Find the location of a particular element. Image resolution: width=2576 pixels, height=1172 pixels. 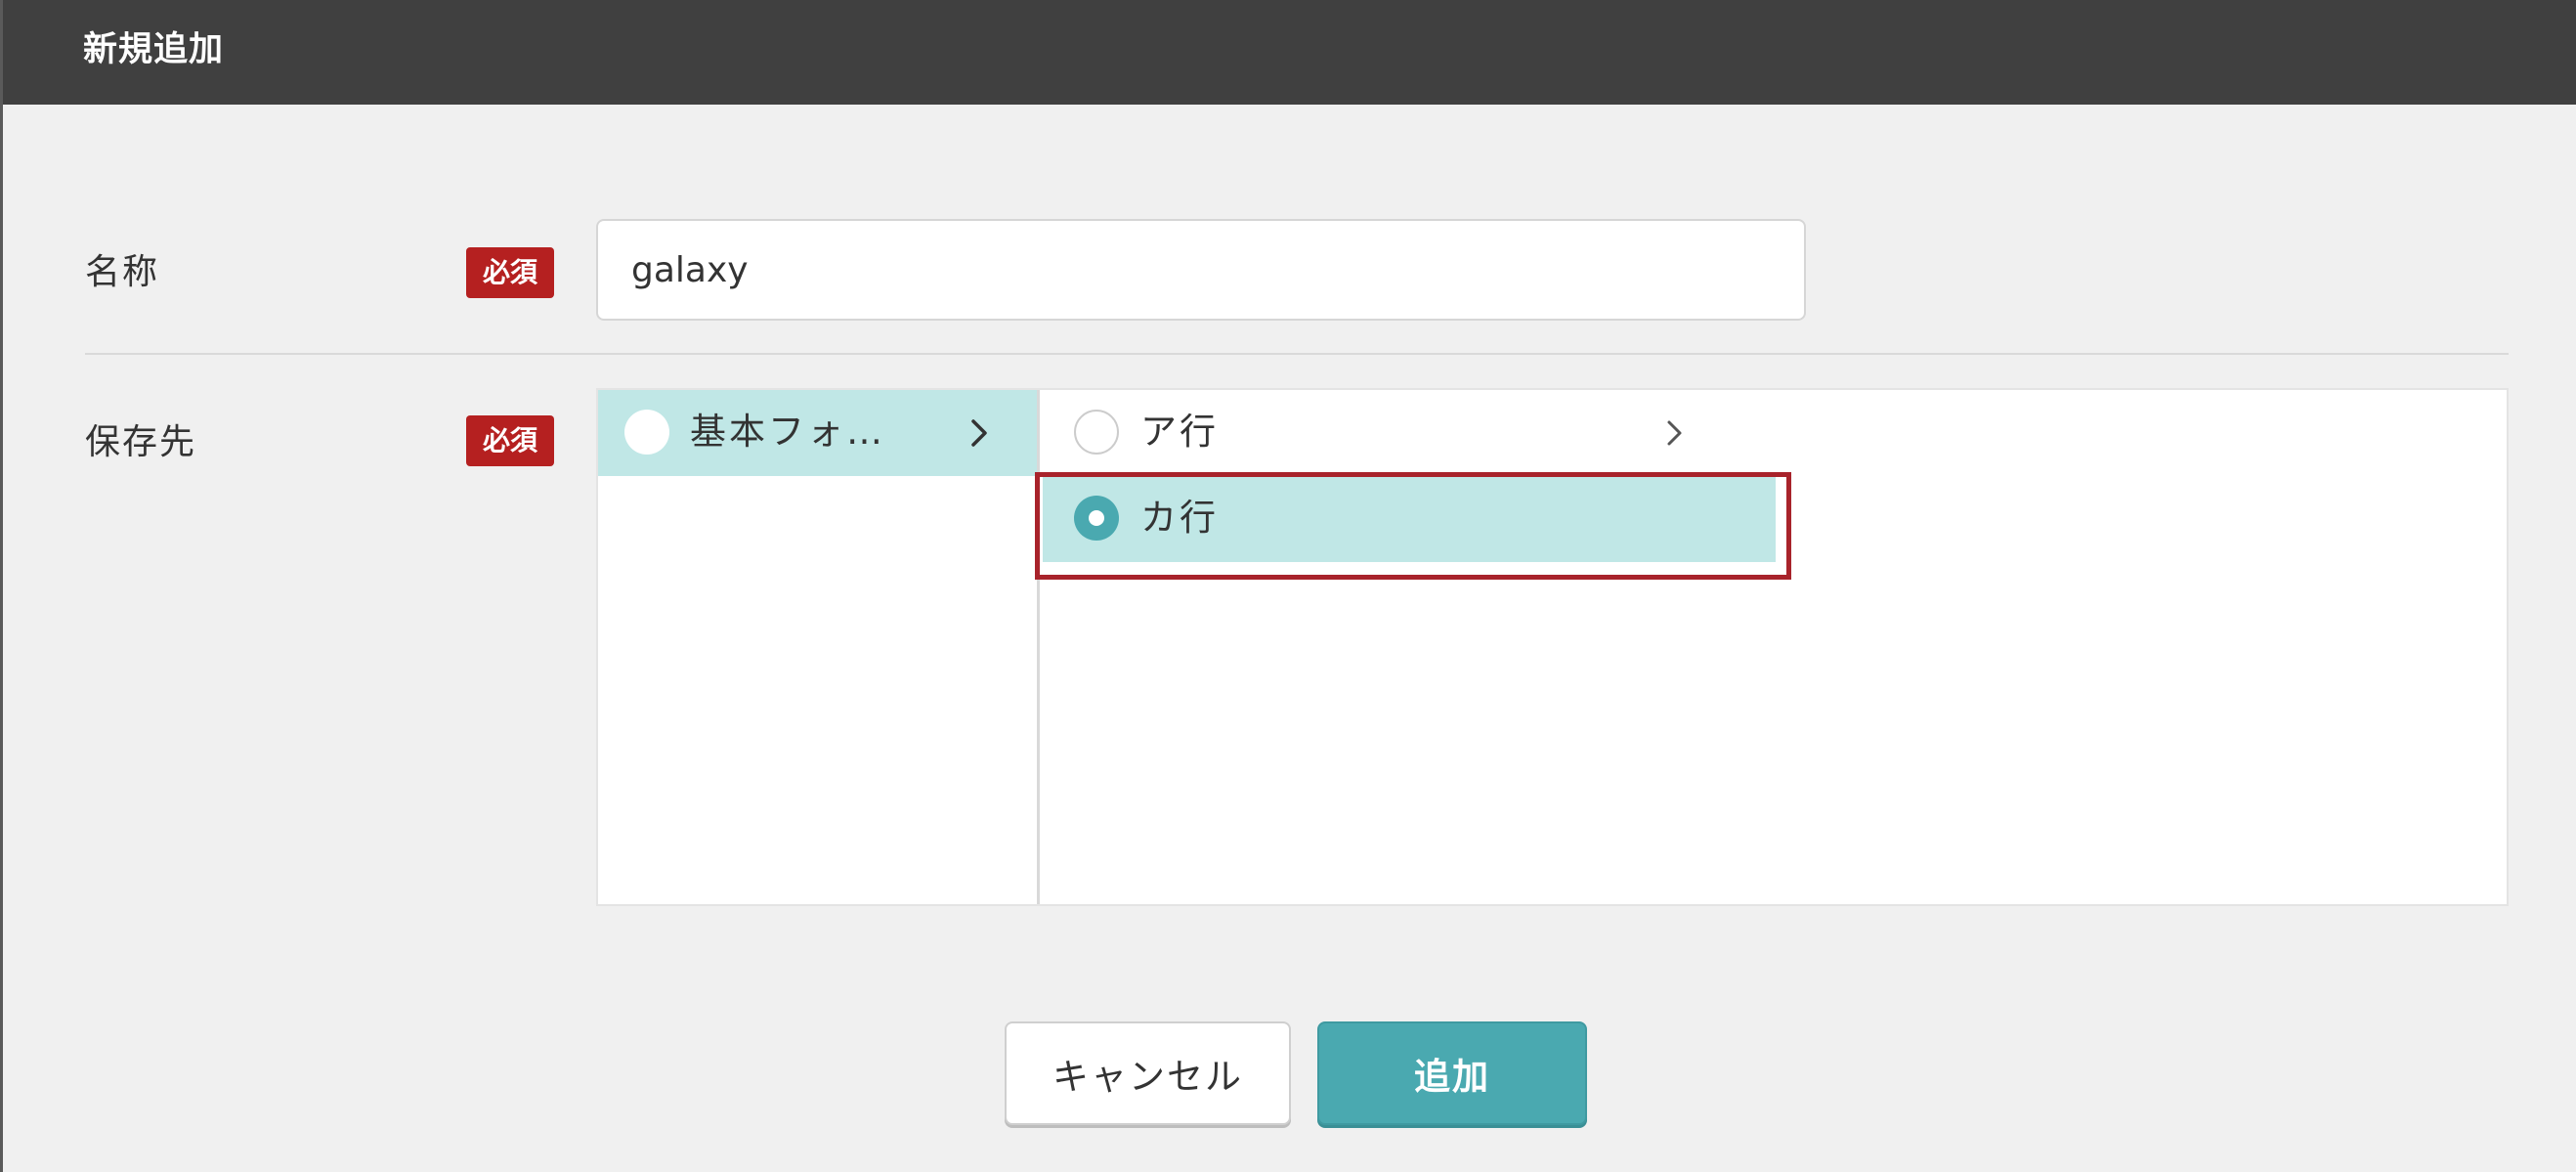

dialog-header: 新規追加 is located at coordinates (1289, 52).